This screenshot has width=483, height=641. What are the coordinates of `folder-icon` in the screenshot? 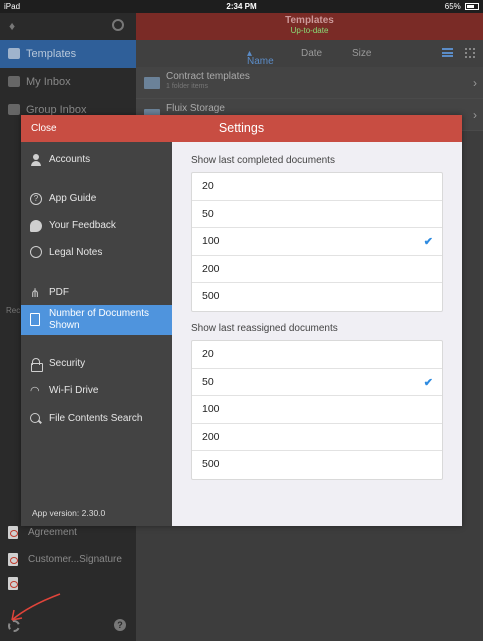 It's located at (152, 83).